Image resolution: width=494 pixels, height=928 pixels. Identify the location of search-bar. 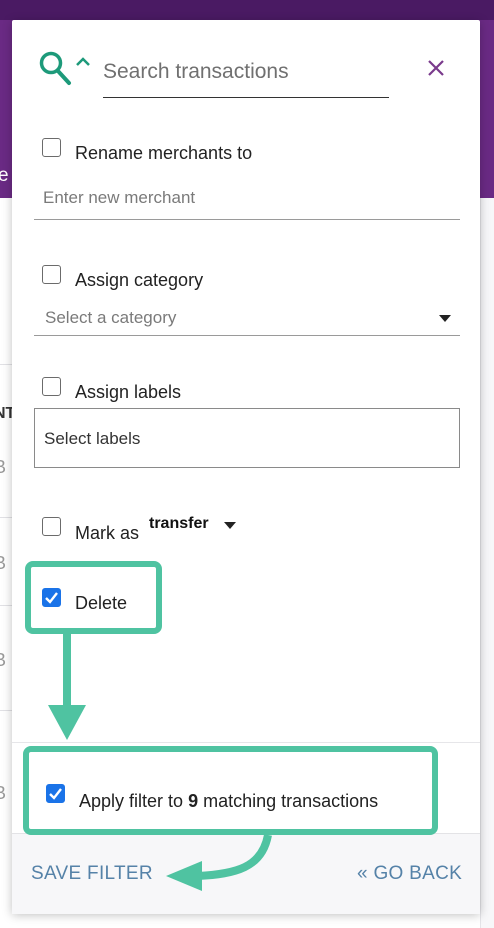
(246, 75).